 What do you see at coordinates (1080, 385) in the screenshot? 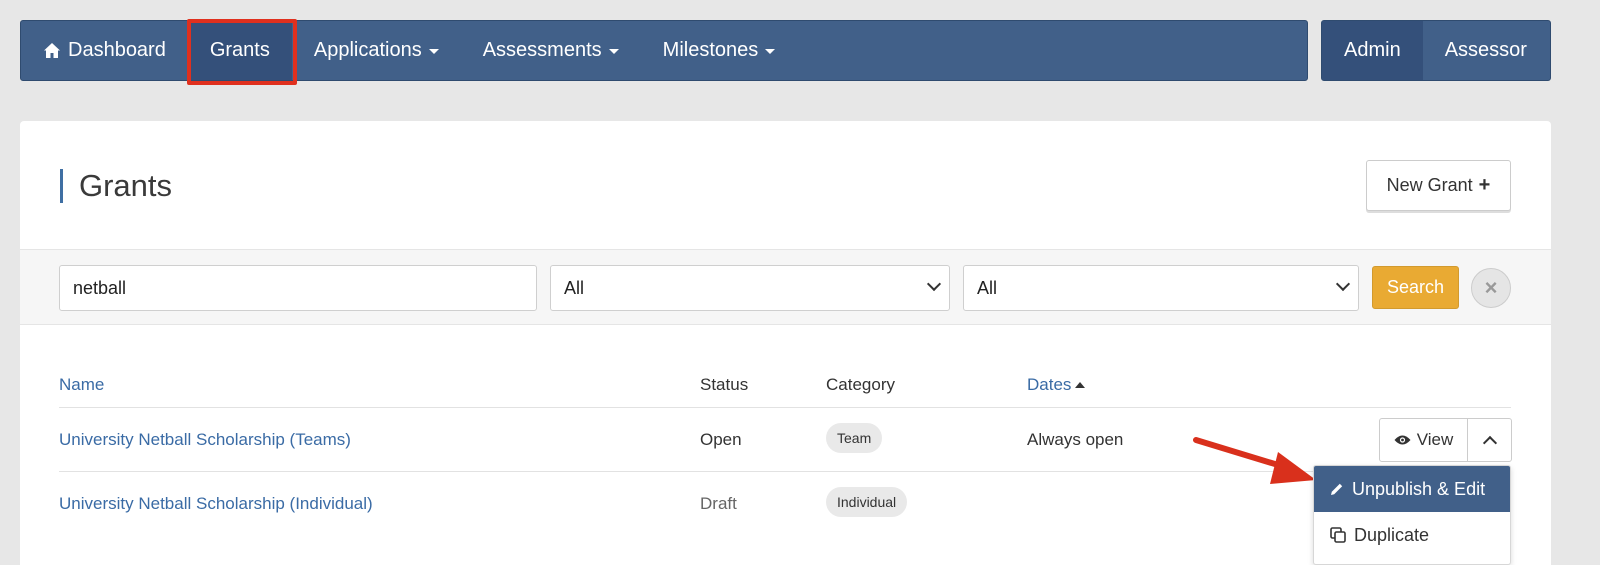
I see `sort-up-icon` at bounding box center [1080, 385].